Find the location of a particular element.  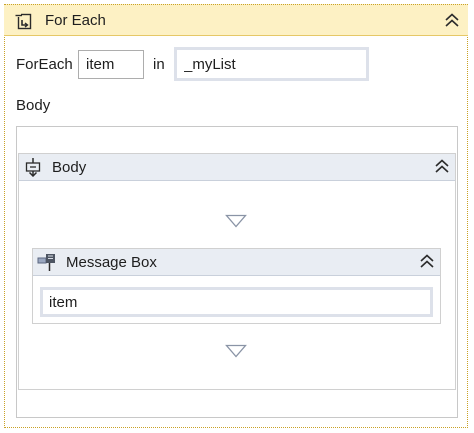

sequence-header: Body is located at coordinates (237, 167).